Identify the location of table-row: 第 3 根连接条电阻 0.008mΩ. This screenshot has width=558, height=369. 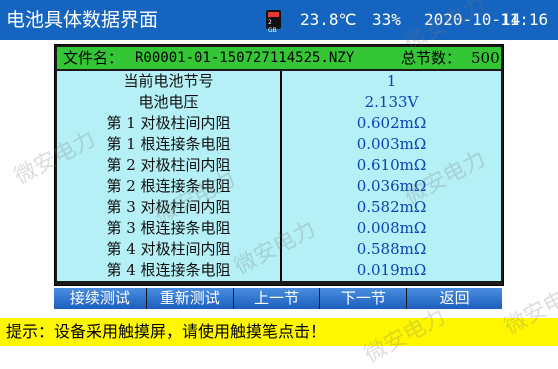
(279, 228).